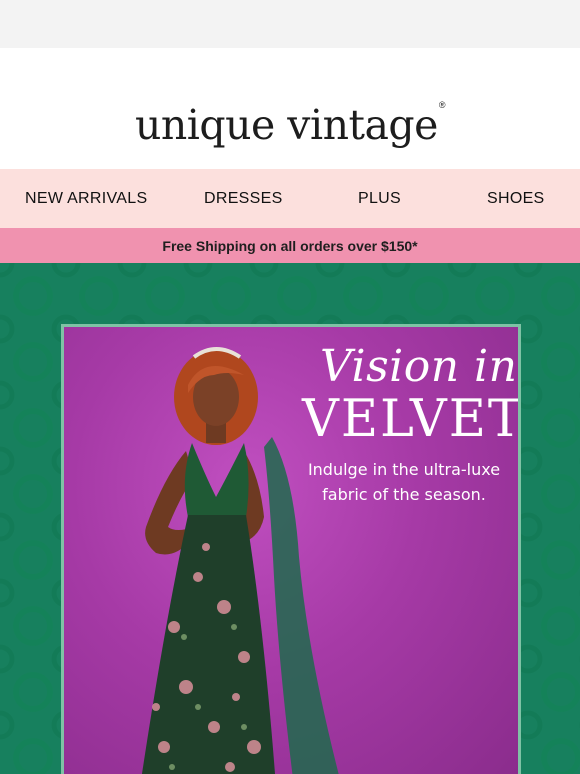  I want to click on nav-item-plus: PLUS, so click(379, 199).